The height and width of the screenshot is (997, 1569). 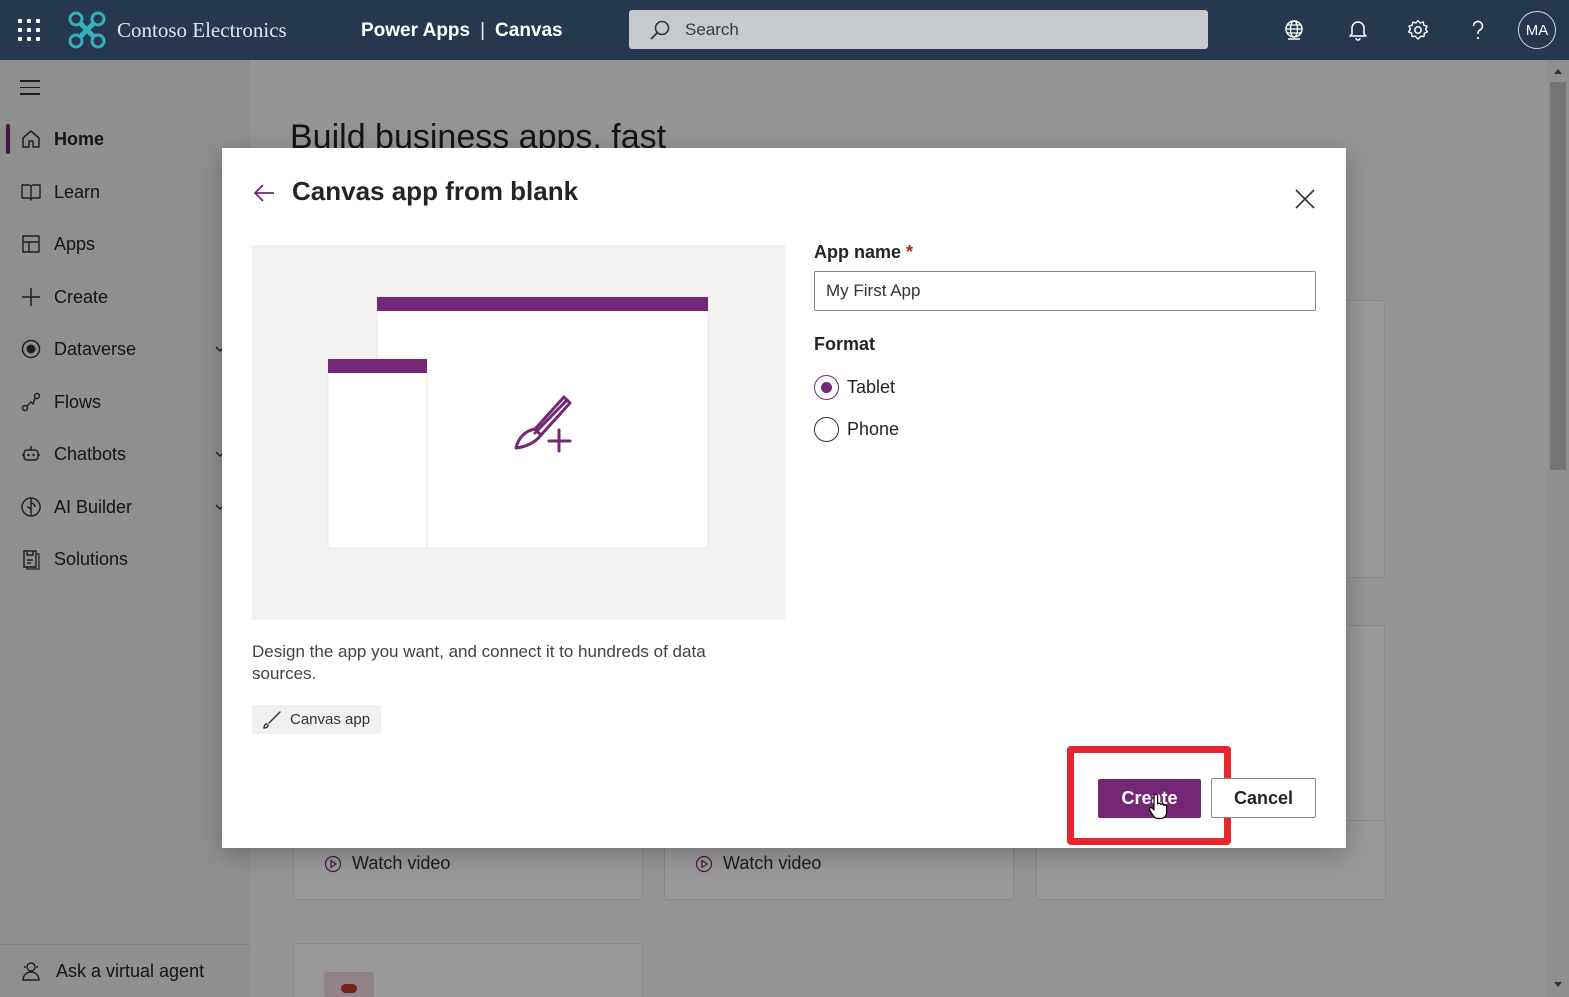 I want to click on phone-radio, so click(x=826, y=429).